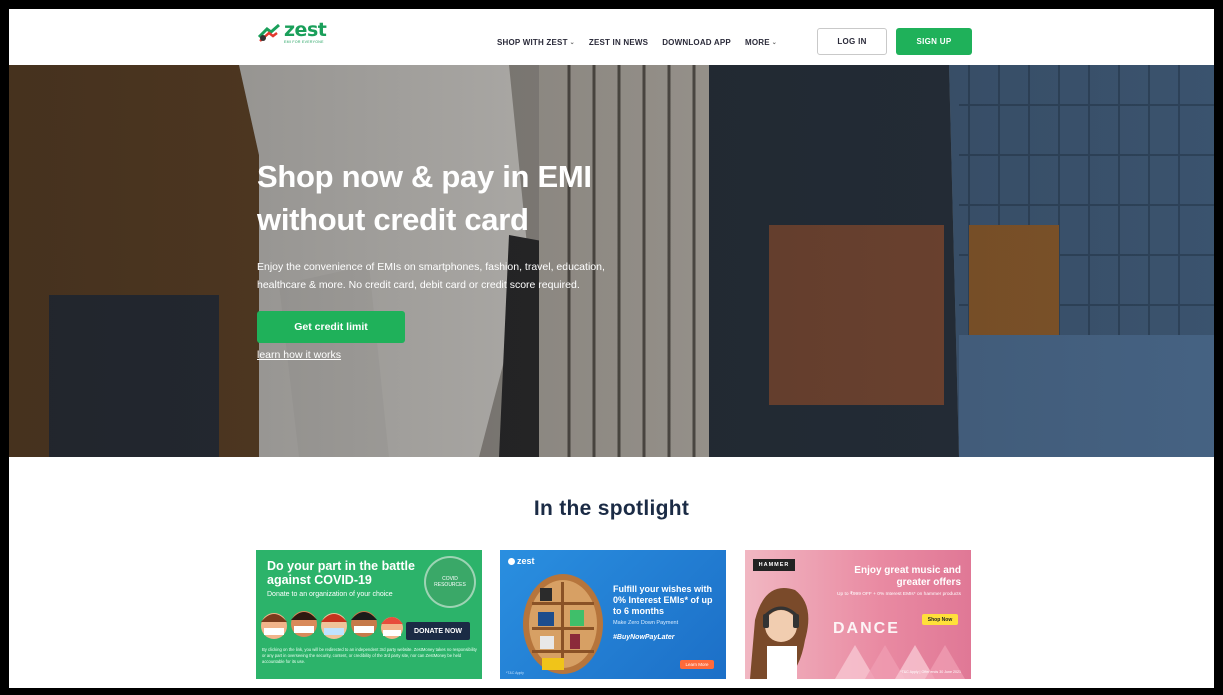 Image resolution: width=1223 pixels, height=695 pixels. Describe the element at coordinates (305, 30) in the screenshot. I see `logo-wordmark: zest` at that location.